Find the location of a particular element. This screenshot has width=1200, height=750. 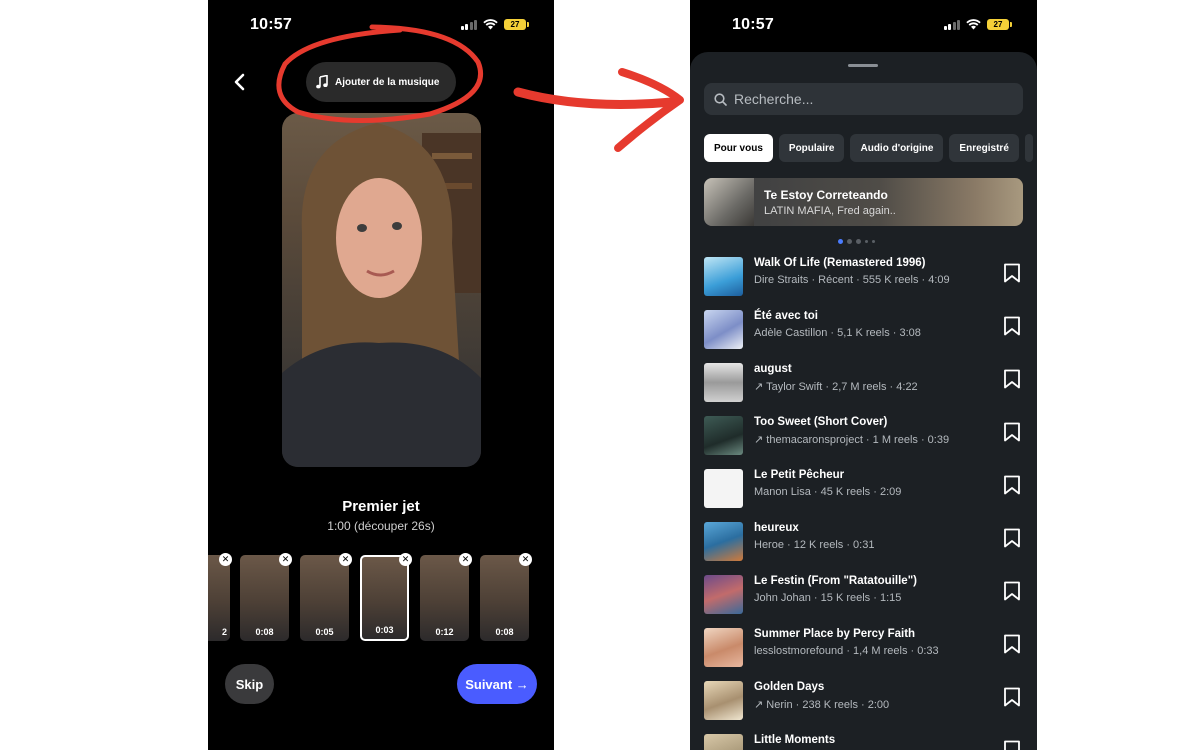

draft-title: Premier jet is located at coordinates (381, 506).